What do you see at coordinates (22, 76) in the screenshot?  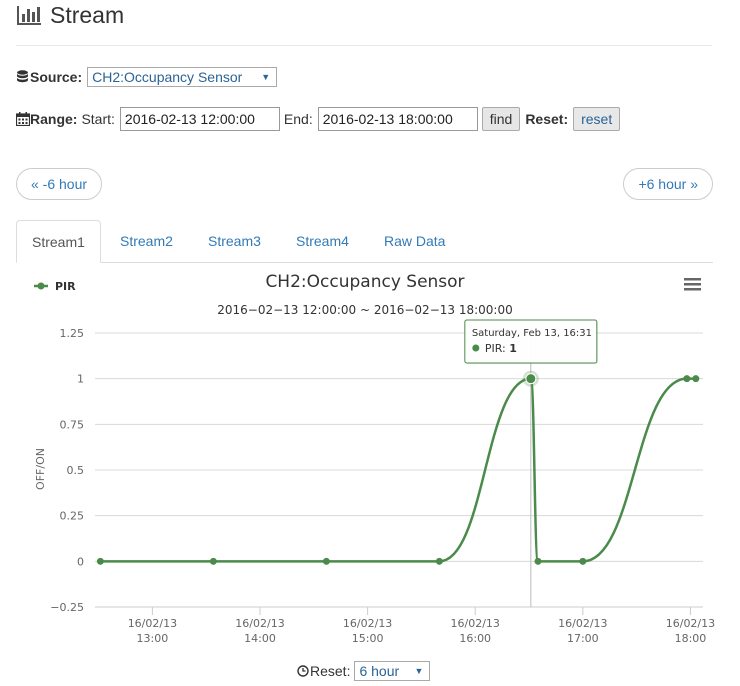 I see `database-icon` at bounding box center [22, 76].